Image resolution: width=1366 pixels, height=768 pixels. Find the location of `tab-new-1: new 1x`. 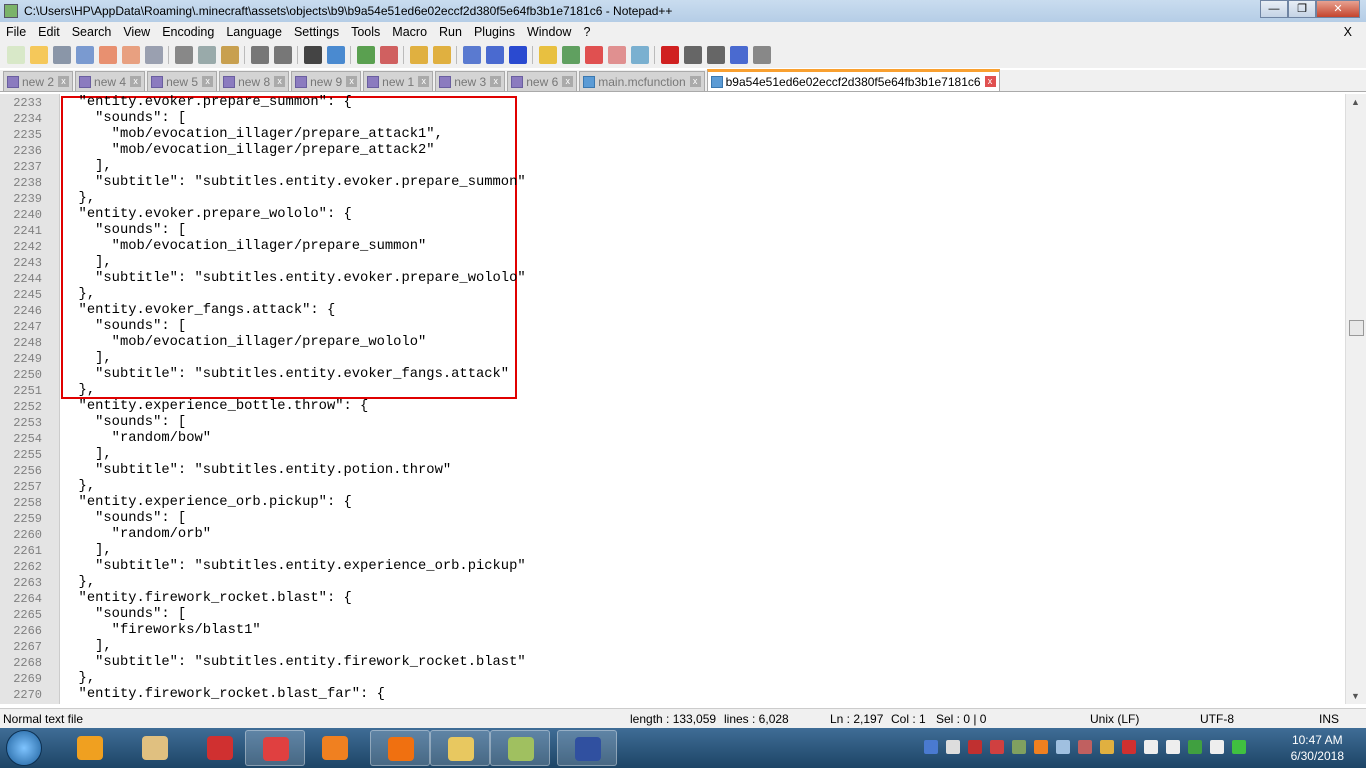

tab-new-1: new 1x is located at coordinates (398, 81).